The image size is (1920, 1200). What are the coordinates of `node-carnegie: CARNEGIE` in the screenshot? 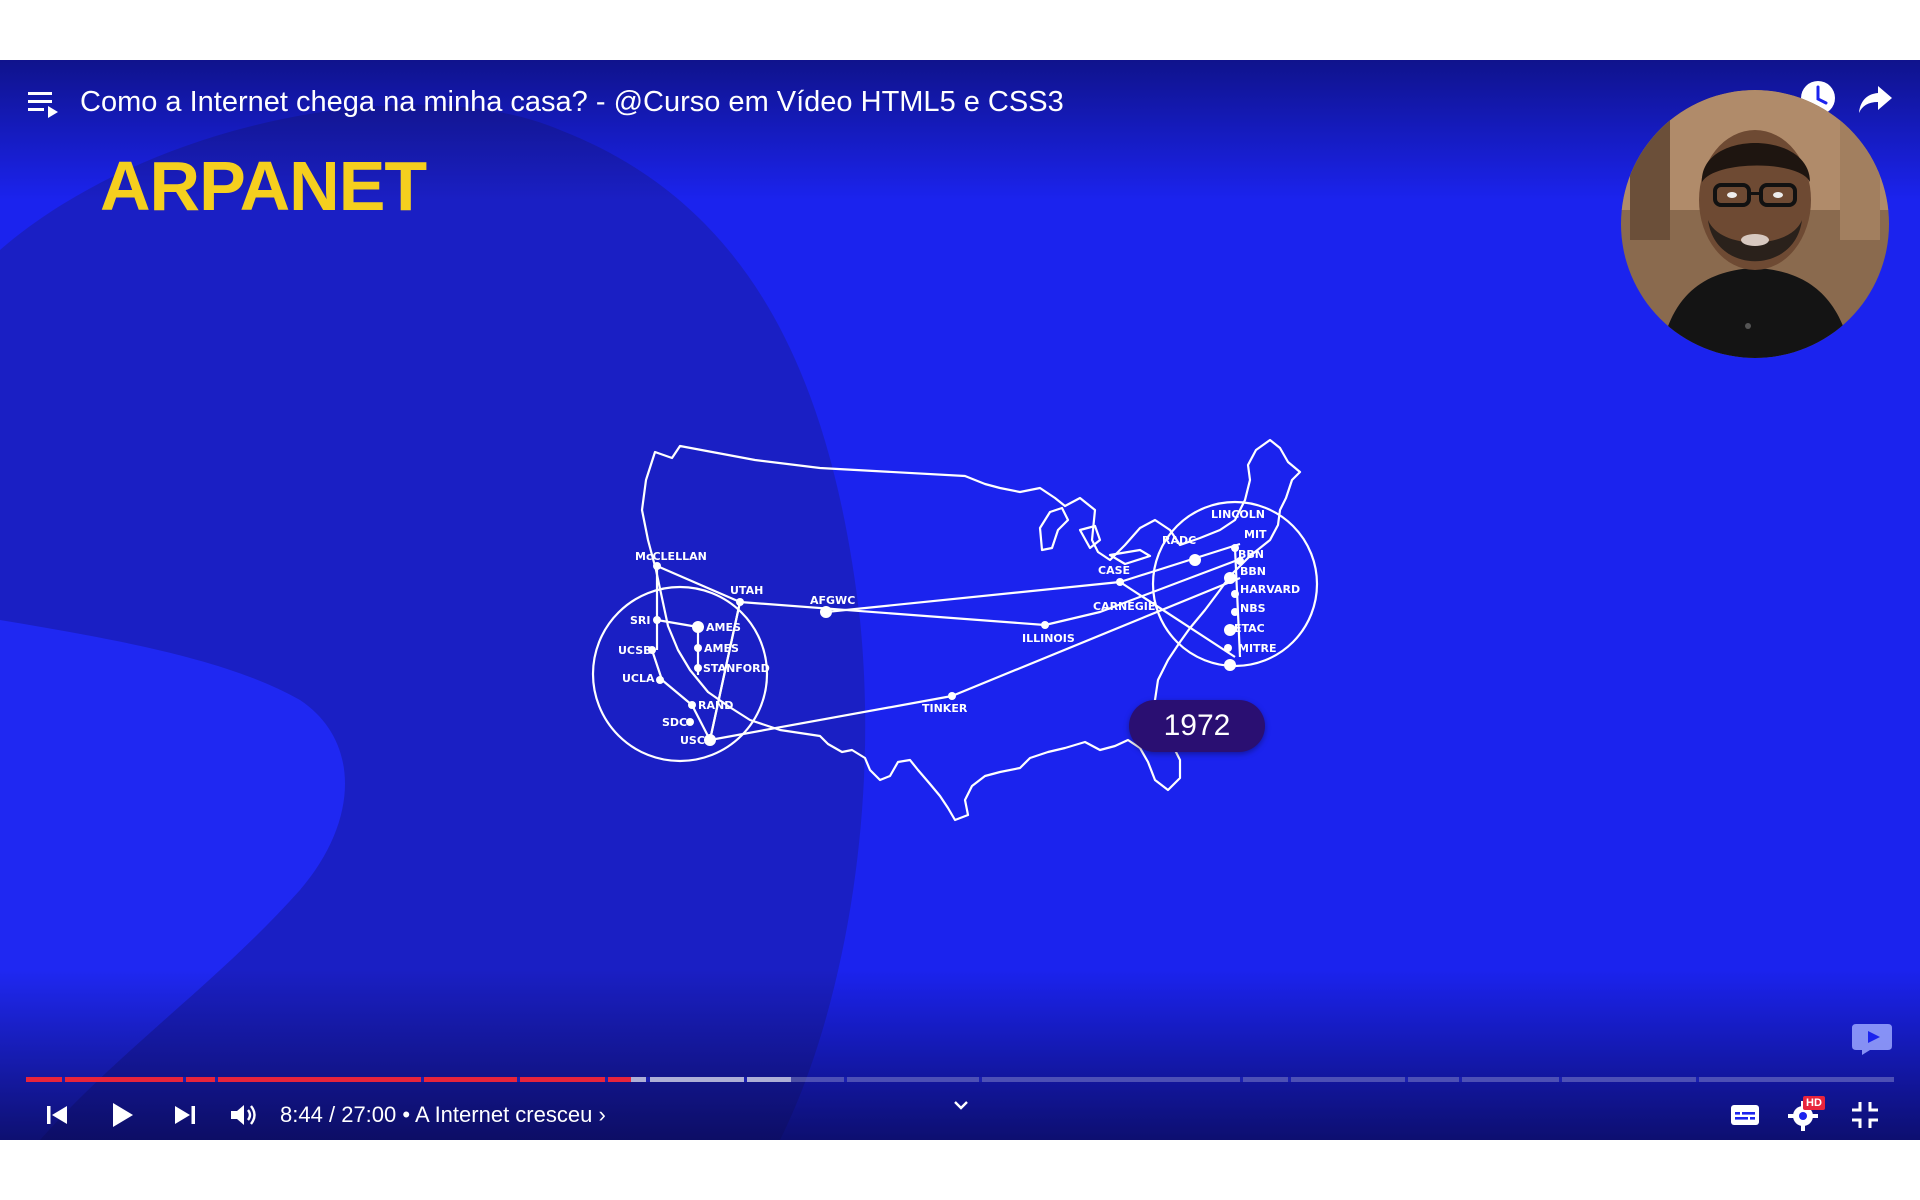 It's located at (1124, 606).